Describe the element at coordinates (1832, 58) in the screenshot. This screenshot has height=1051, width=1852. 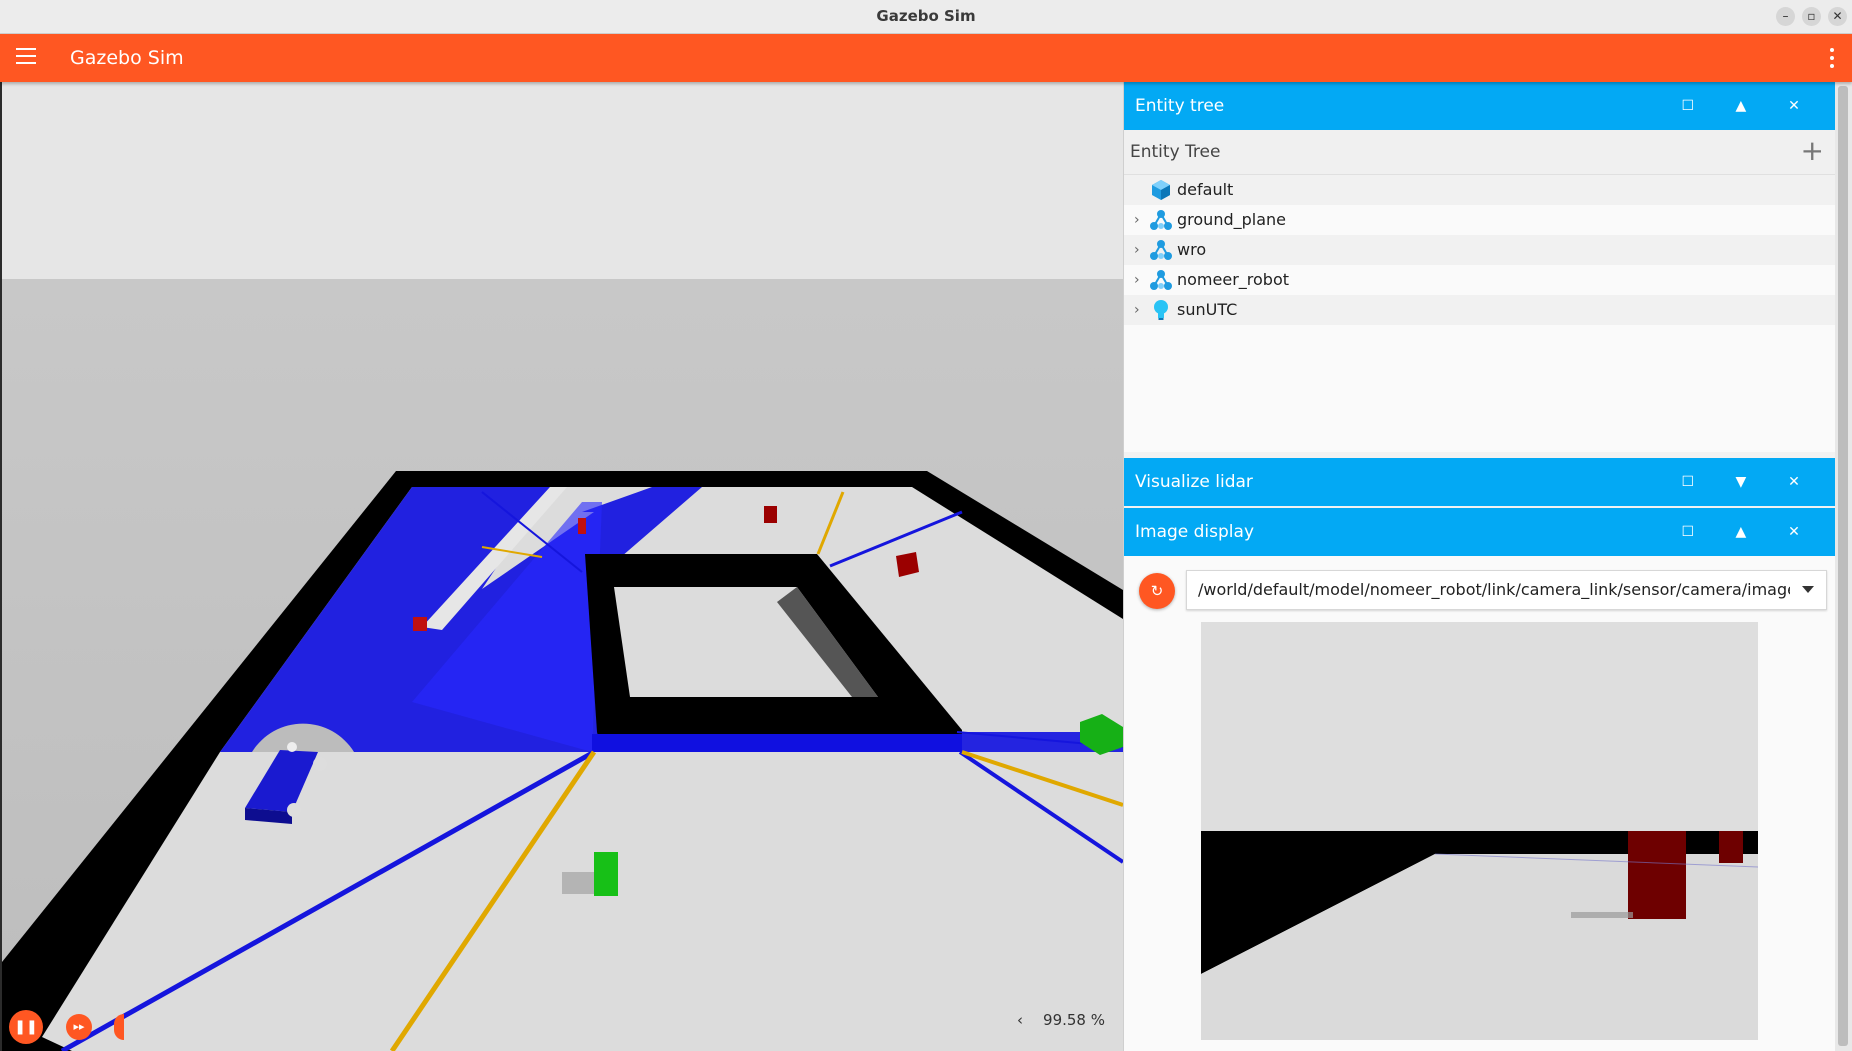
I see `more-options-icon` at that location.